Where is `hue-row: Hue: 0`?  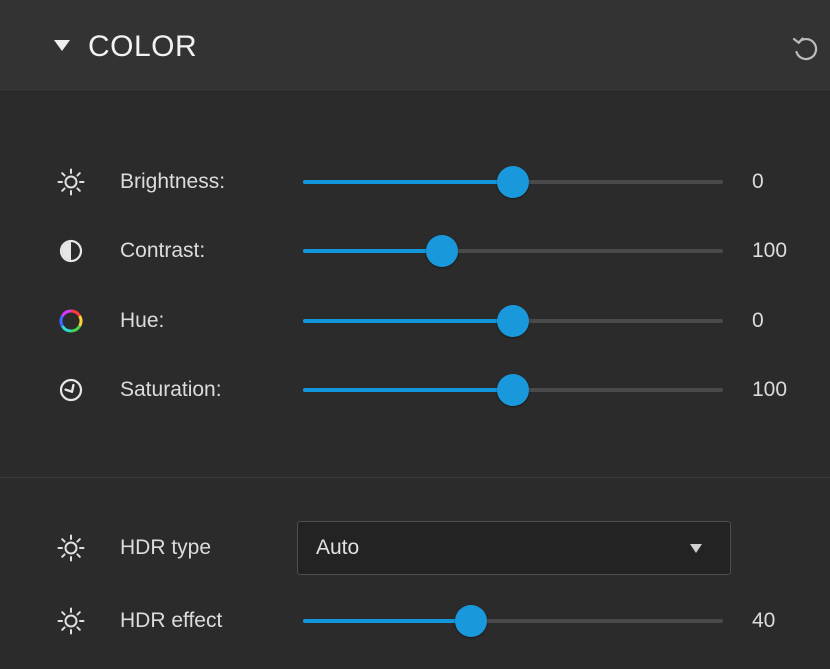 hue-row: Hue: 0 is located at coordinates (415, 321).